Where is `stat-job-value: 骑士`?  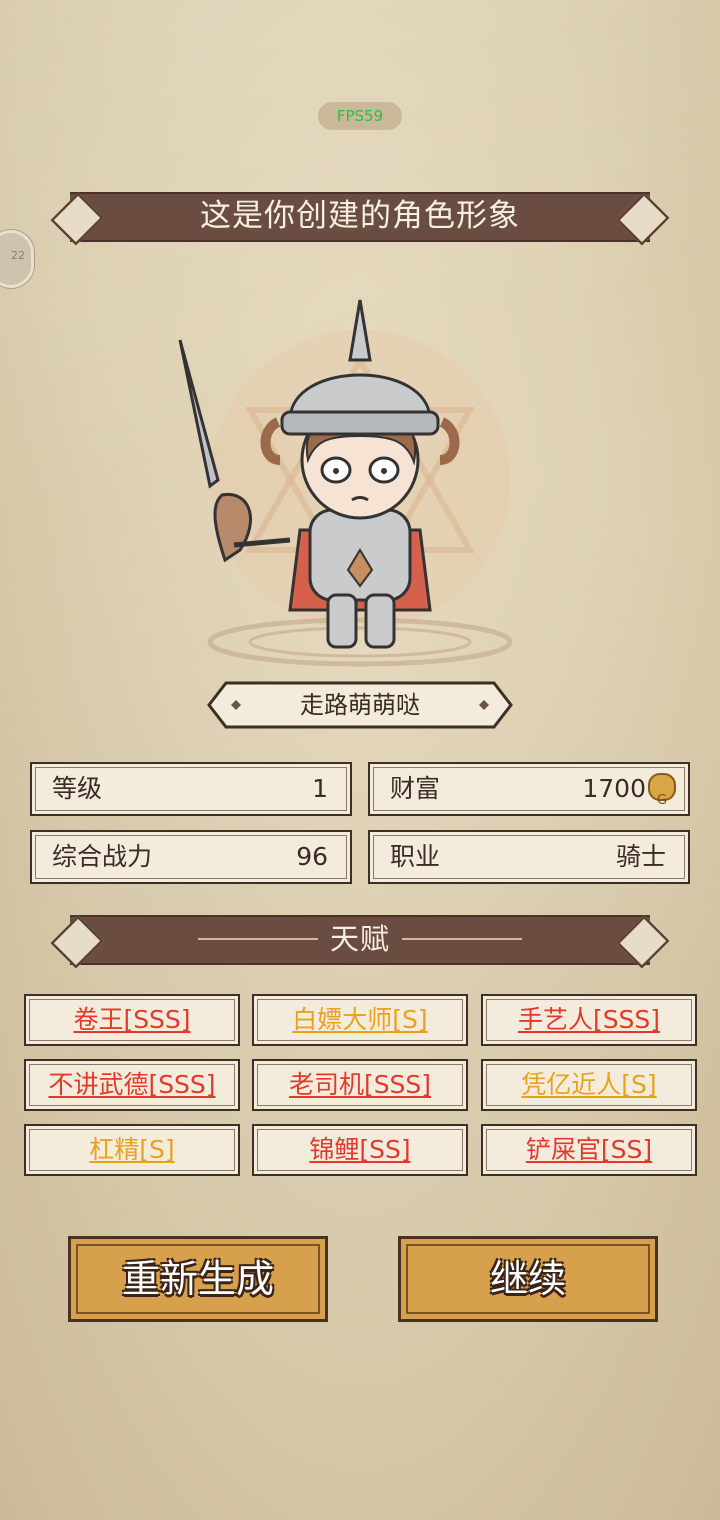
stat-job-value: 骑士 is located at coordinates (640, 856).